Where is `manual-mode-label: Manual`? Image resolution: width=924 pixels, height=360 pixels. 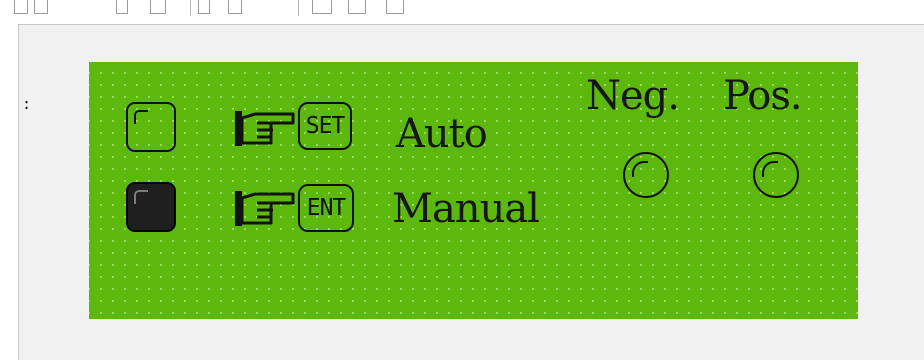
manual-mode-label: Manual is located at coordinates (466, 209).